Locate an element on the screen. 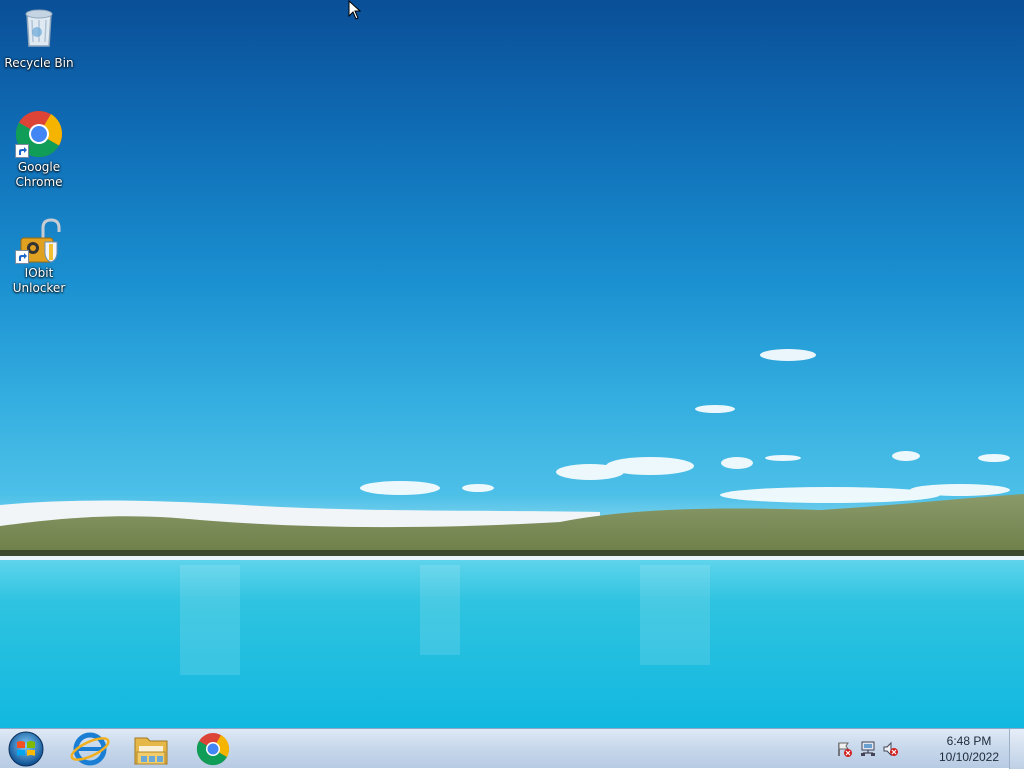 The width and height of the screenshot is (1024, 772). show-desktop-button is located at coordinates (1016, 749).